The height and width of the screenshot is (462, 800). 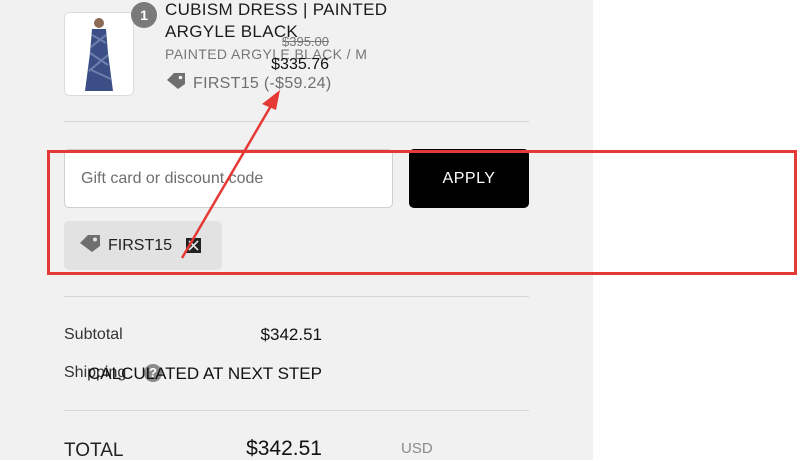 I want to click on applied-code-label: FIRST15, so click(x=140, y=245).